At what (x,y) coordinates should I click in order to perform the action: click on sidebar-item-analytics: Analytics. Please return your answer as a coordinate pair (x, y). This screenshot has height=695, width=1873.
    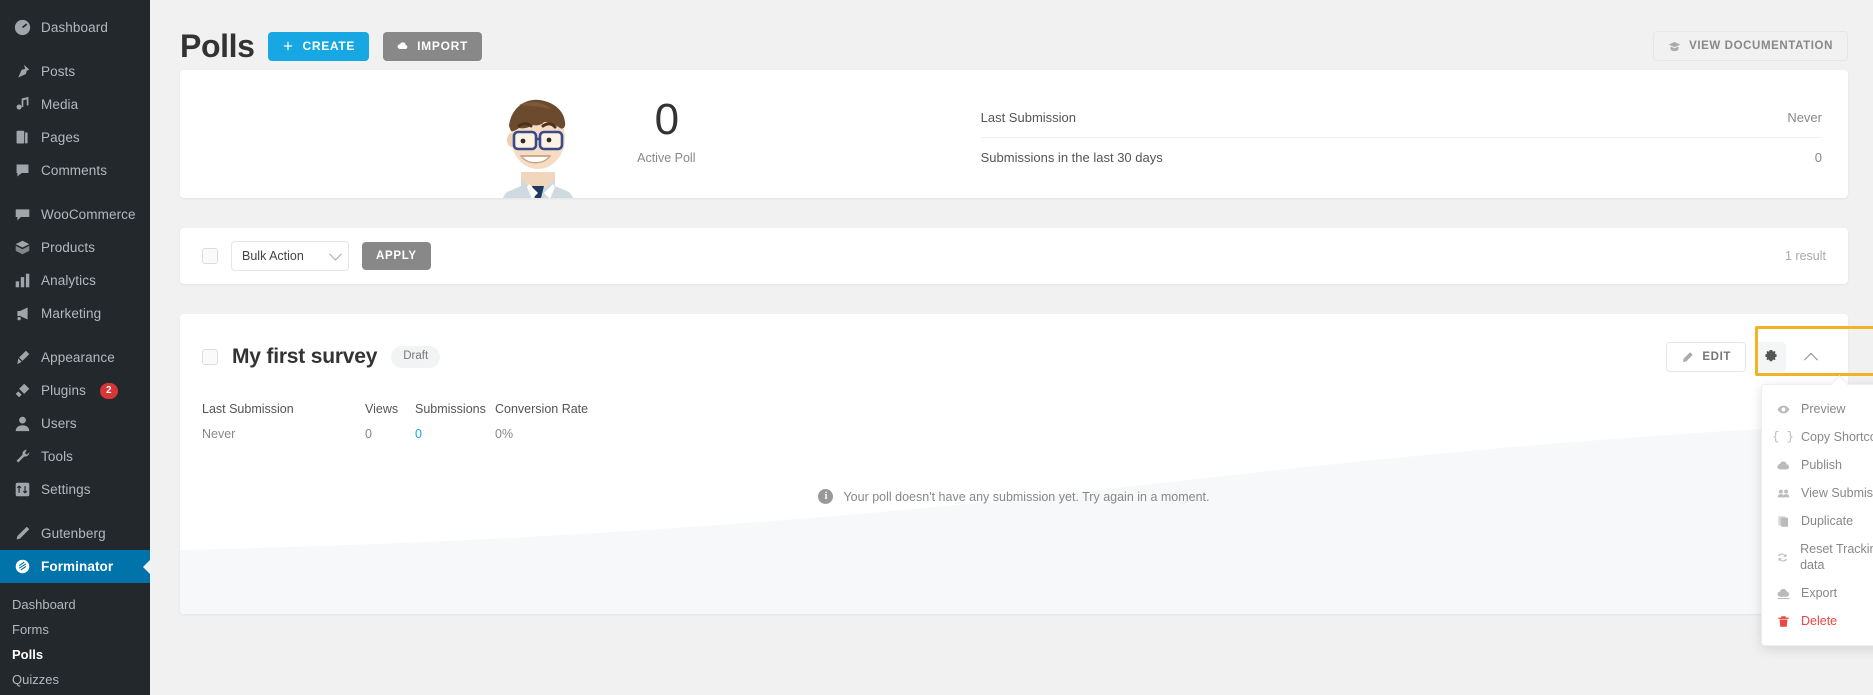
    Looking at the image, I should click on (75, 280).